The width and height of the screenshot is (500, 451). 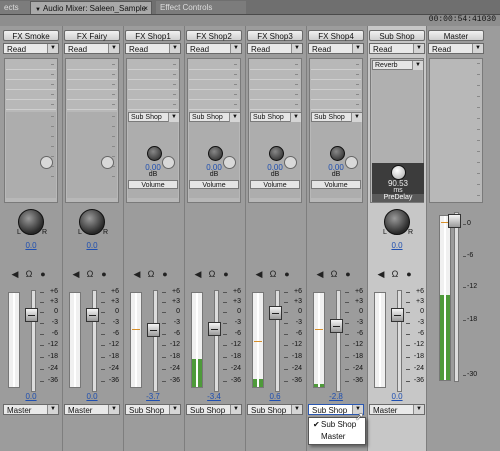 What do you see at coordinates (15, 7) in the screenshot?
I see `tab-effects: ects` at bounding box center [15, 7].